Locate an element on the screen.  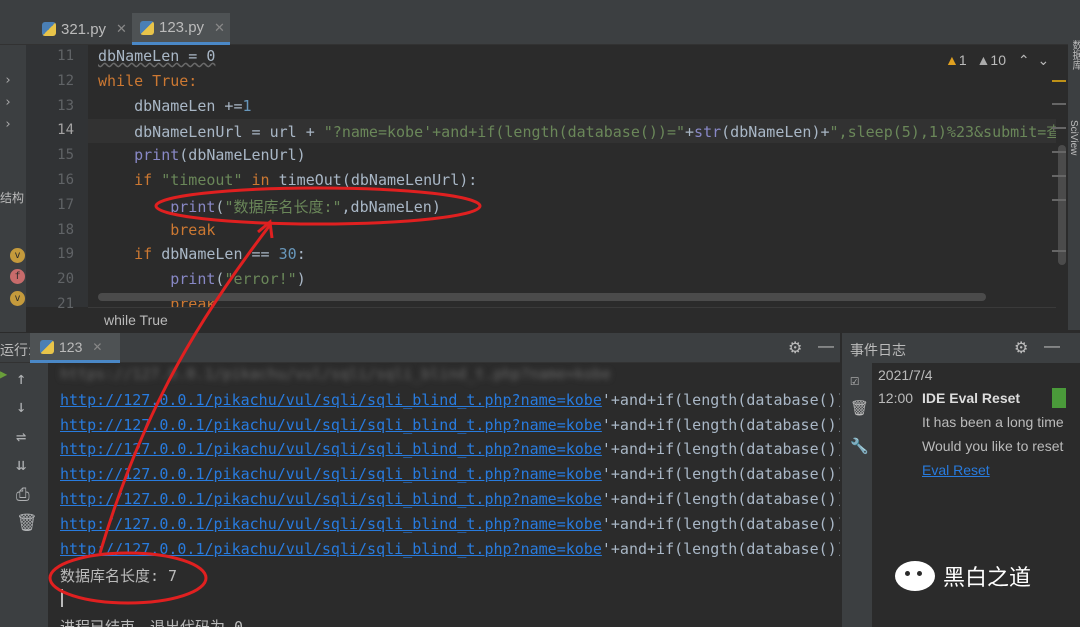
structure-label: 结构 is located at coordinates (12, 197).